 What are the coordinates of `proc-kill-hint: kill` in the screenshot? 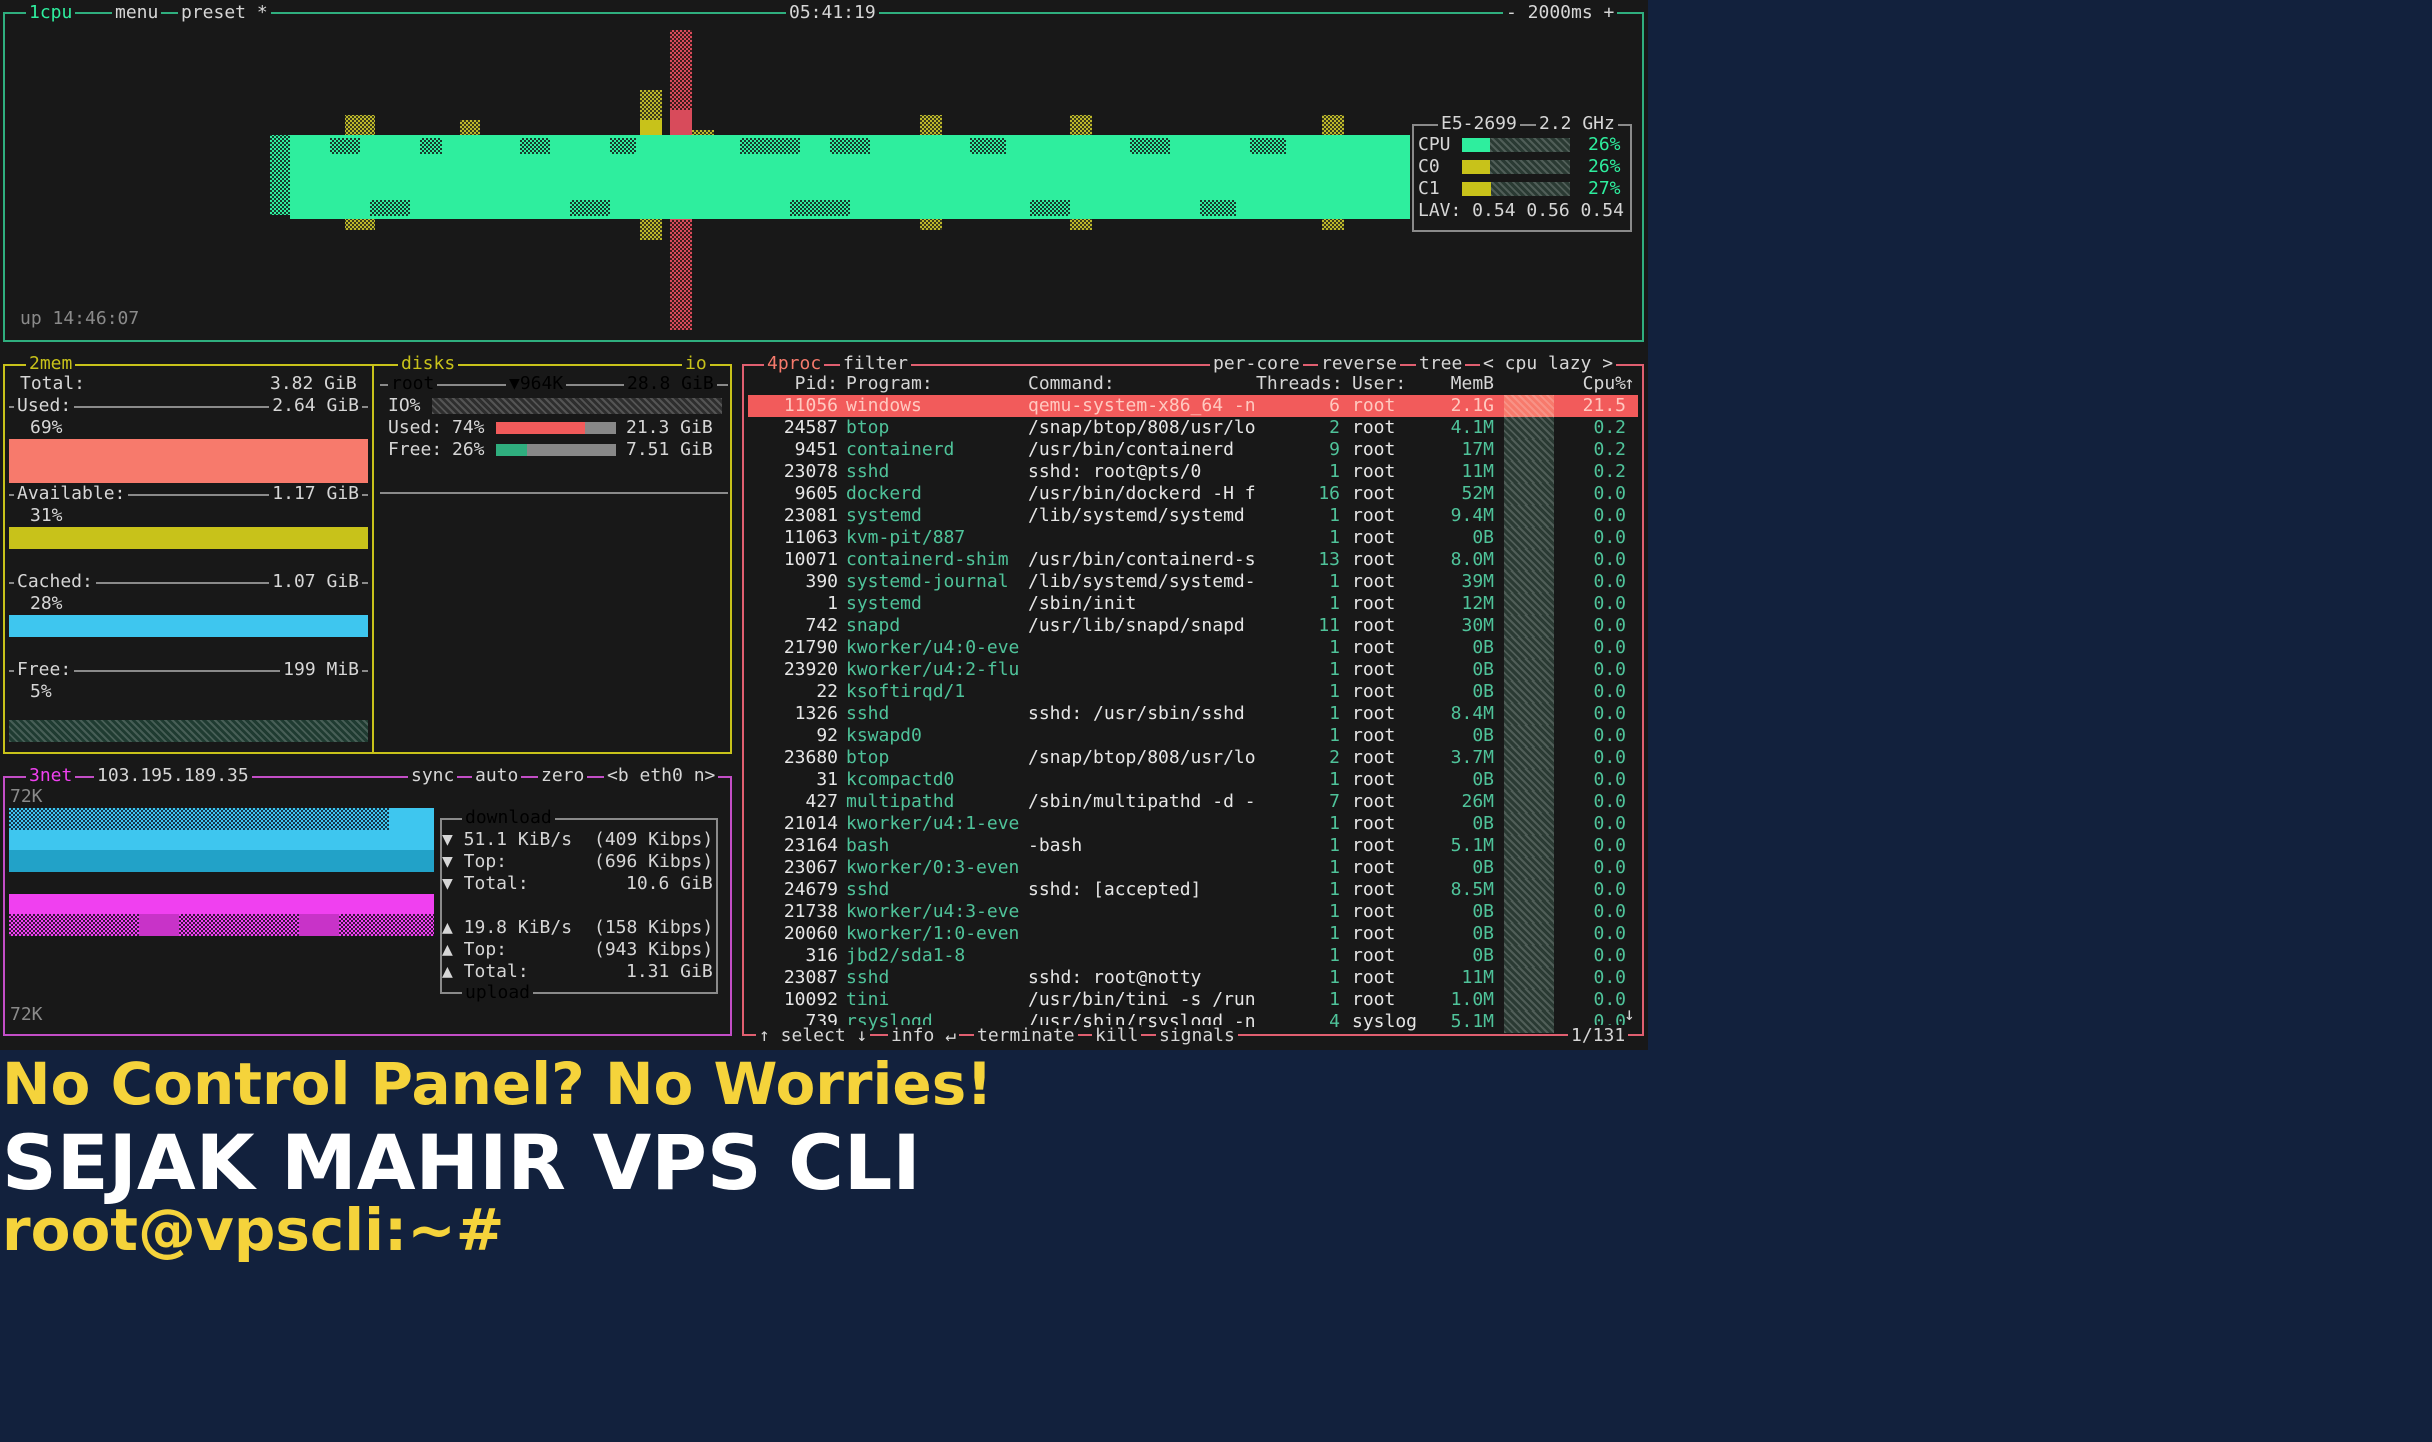 It's located at (1117, 1036).